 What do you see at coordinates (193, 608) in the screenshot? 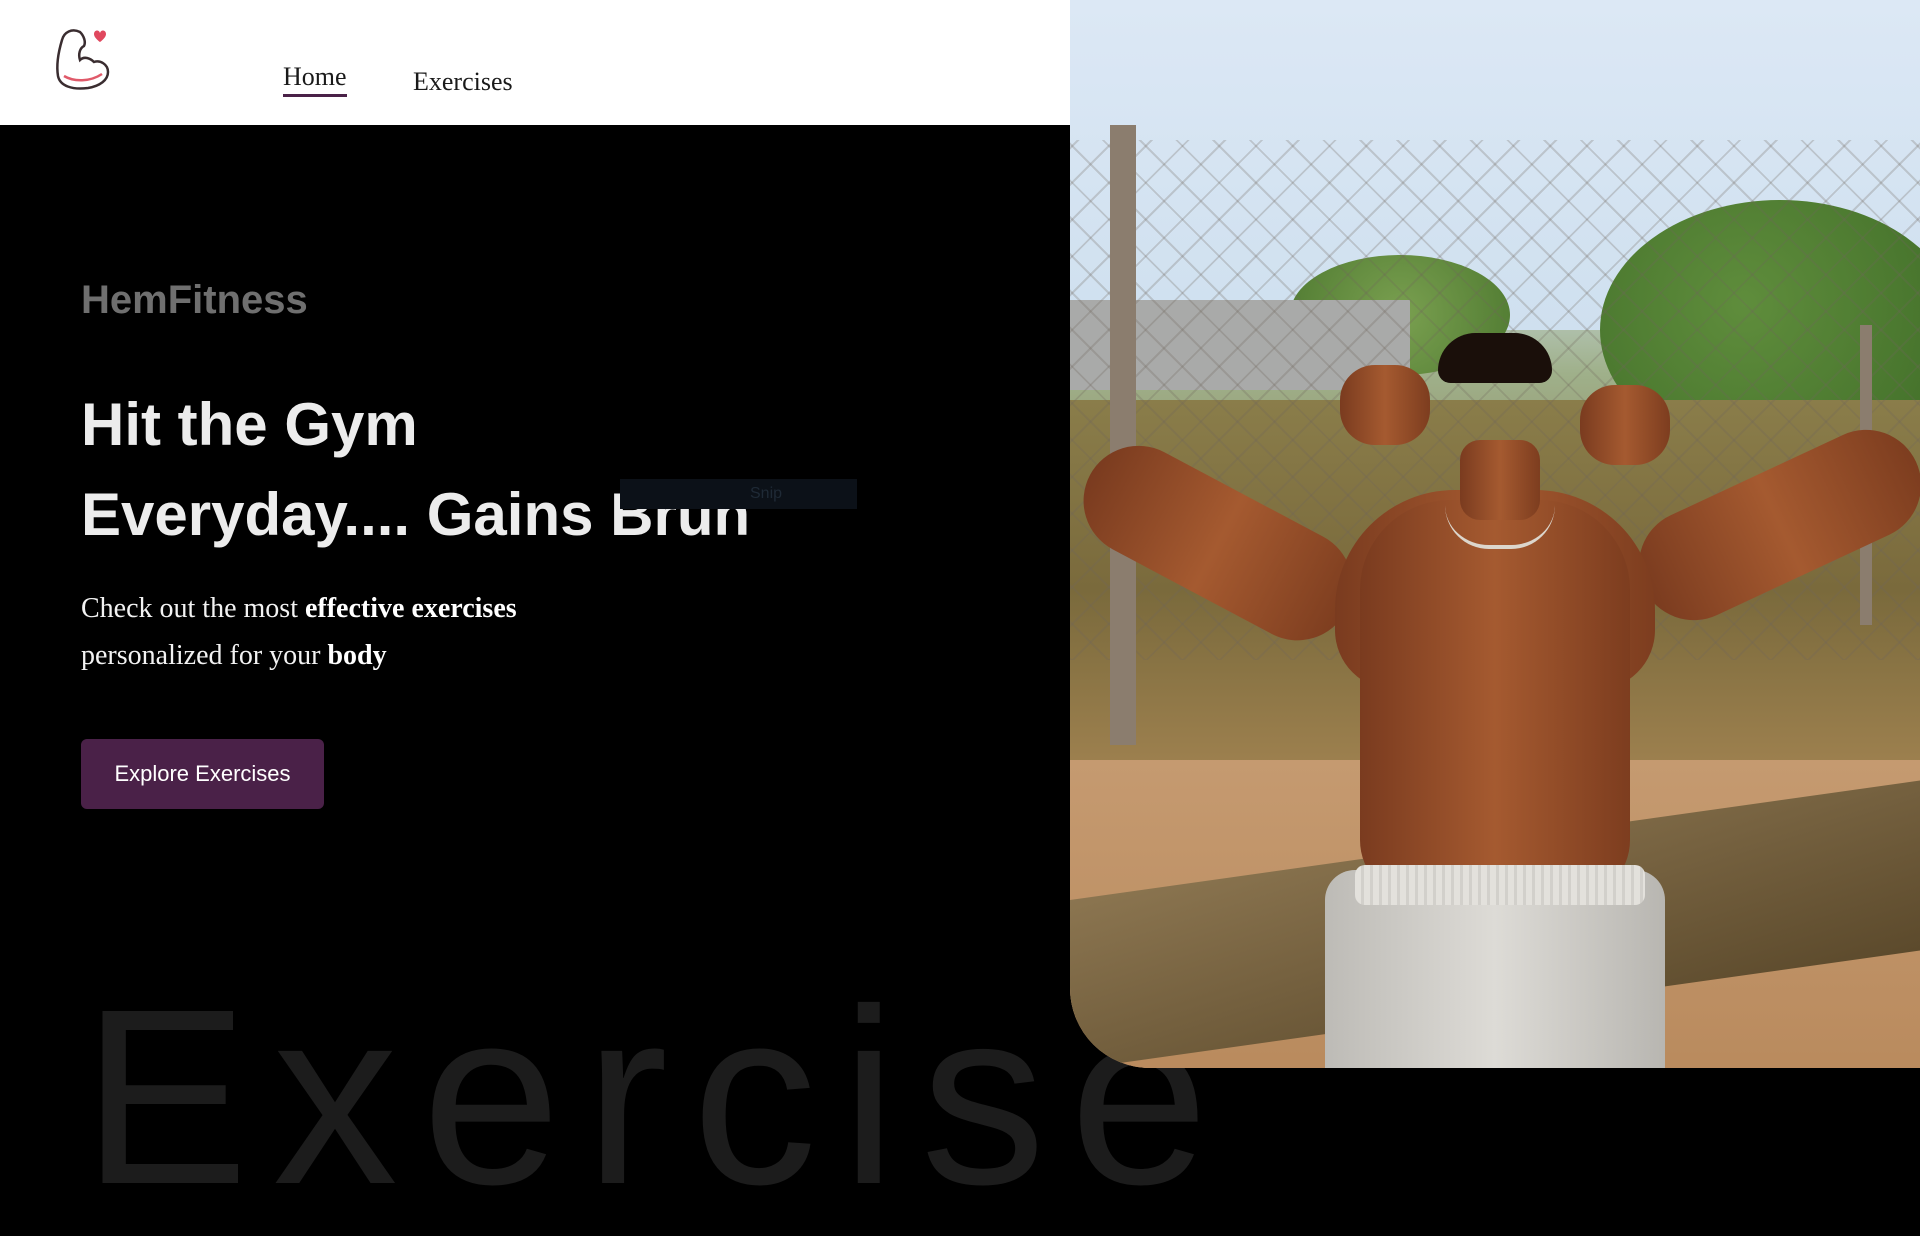
I see `subtext-part-1: Check out the most` at bounding box center [193, 608].